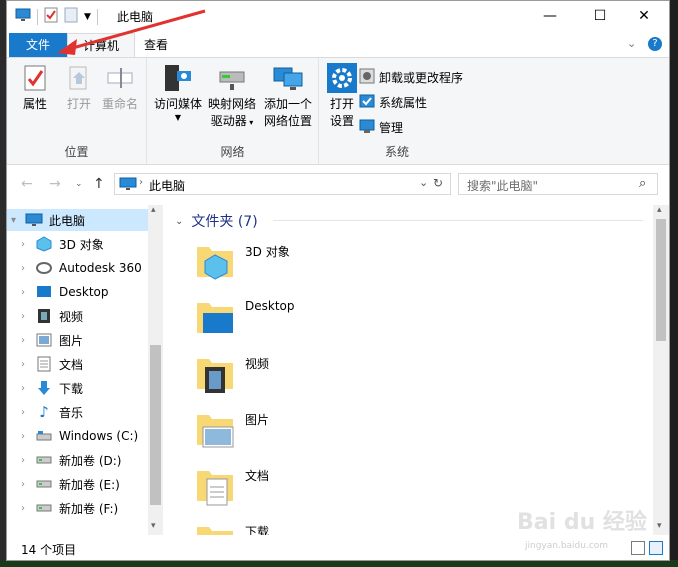 The height and width of the screenshot is (567, 678). What do you see at coordinates (215, 261) in the screenshot?
I see `3d-objects-folder-icon` at bounding box center [215, 261].